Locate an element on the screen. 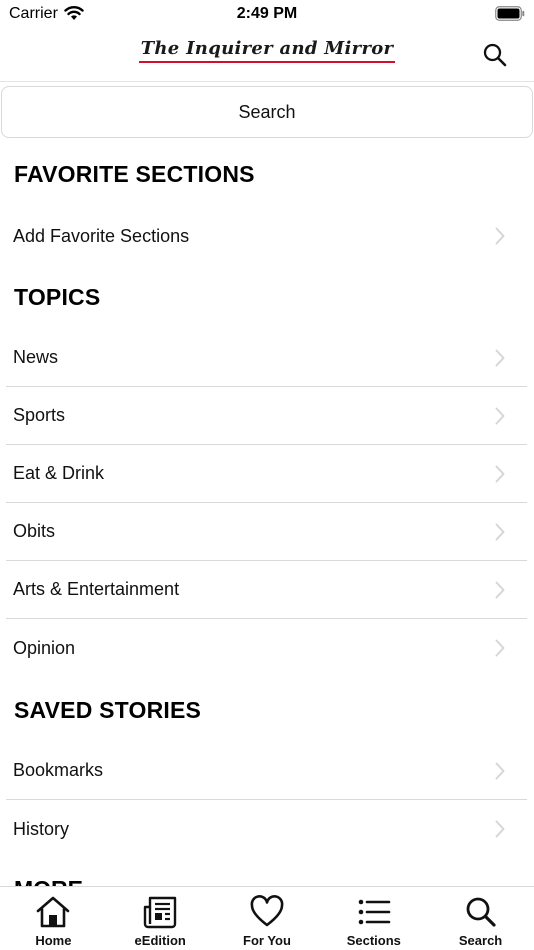 The image size is (534, 950). tab-search: Search is located at coordinates (480, 918).